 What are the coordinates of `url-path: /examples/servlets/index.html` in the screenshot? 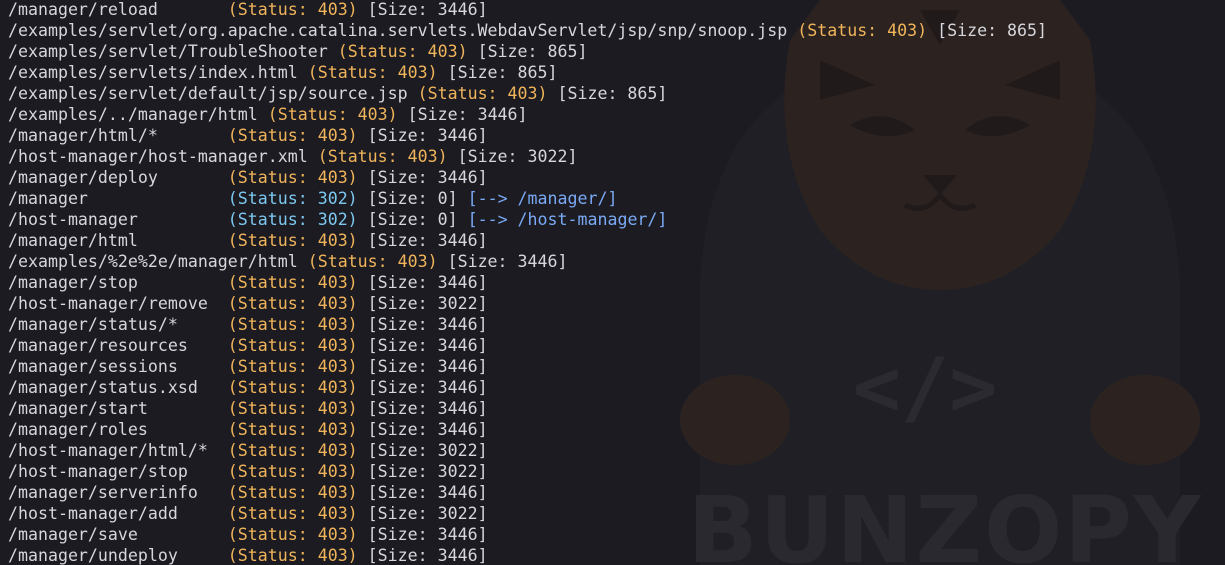 It's located at (153, 72).